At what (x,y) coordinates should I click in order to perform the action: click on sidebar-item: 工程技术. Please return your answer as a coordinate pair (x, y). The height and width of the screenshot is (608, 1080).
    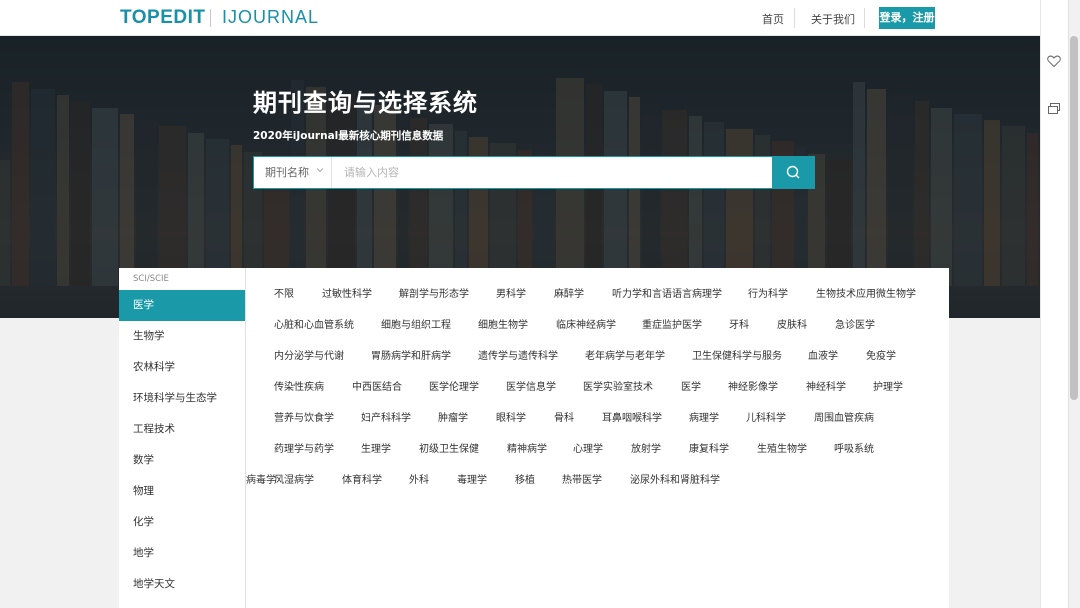
    Looking at the image, I should click on (182, 429).